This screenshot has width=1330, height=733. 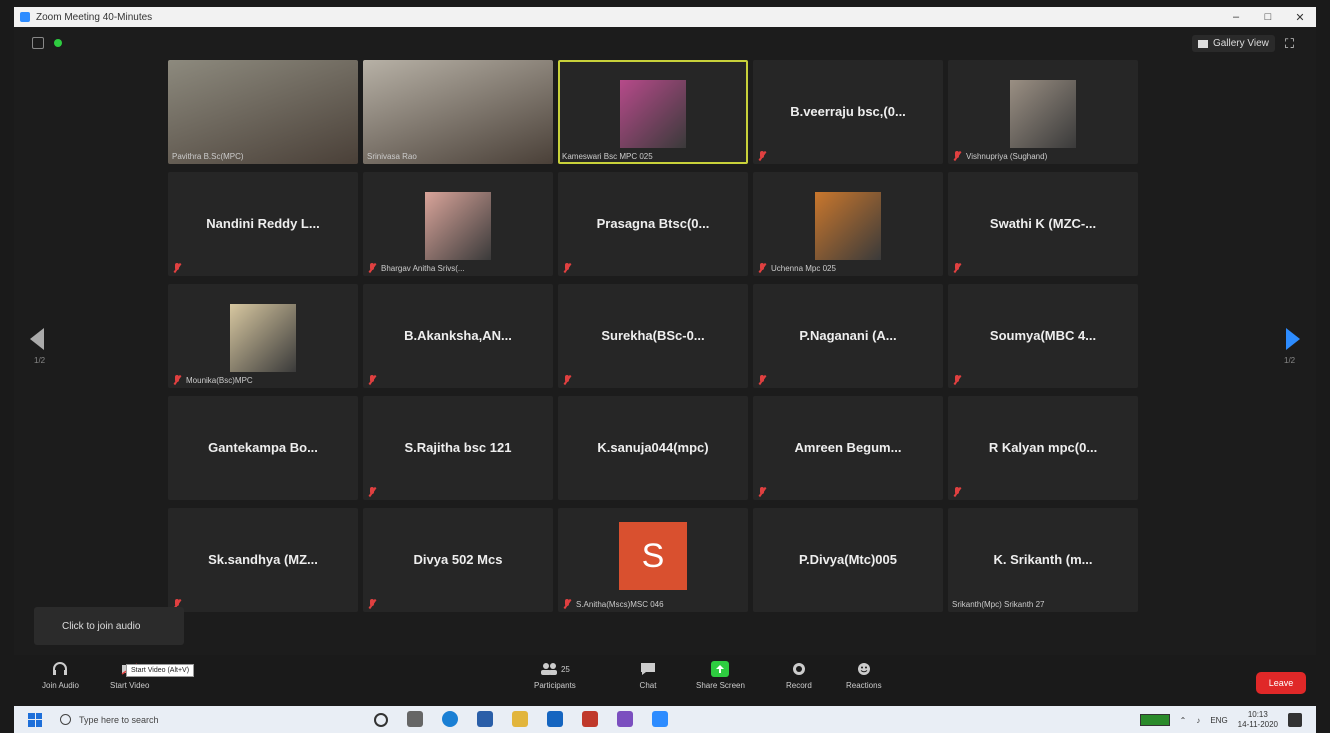 What do you see at coordinates (555, 719) in the screenshot?
I see `word-icon` at bounding box center [555, 719].